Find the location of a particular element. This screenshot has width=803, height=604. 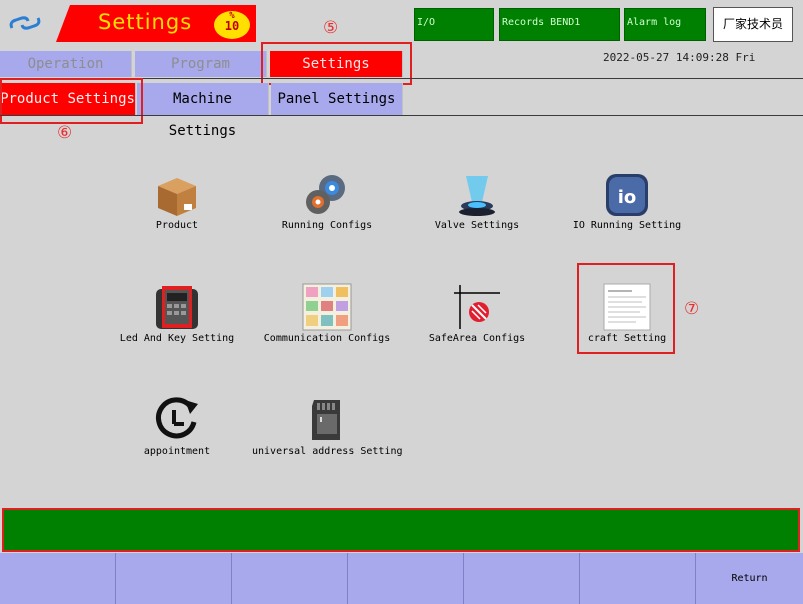

tab-operation: Operation is located at coordinates (66, 64).